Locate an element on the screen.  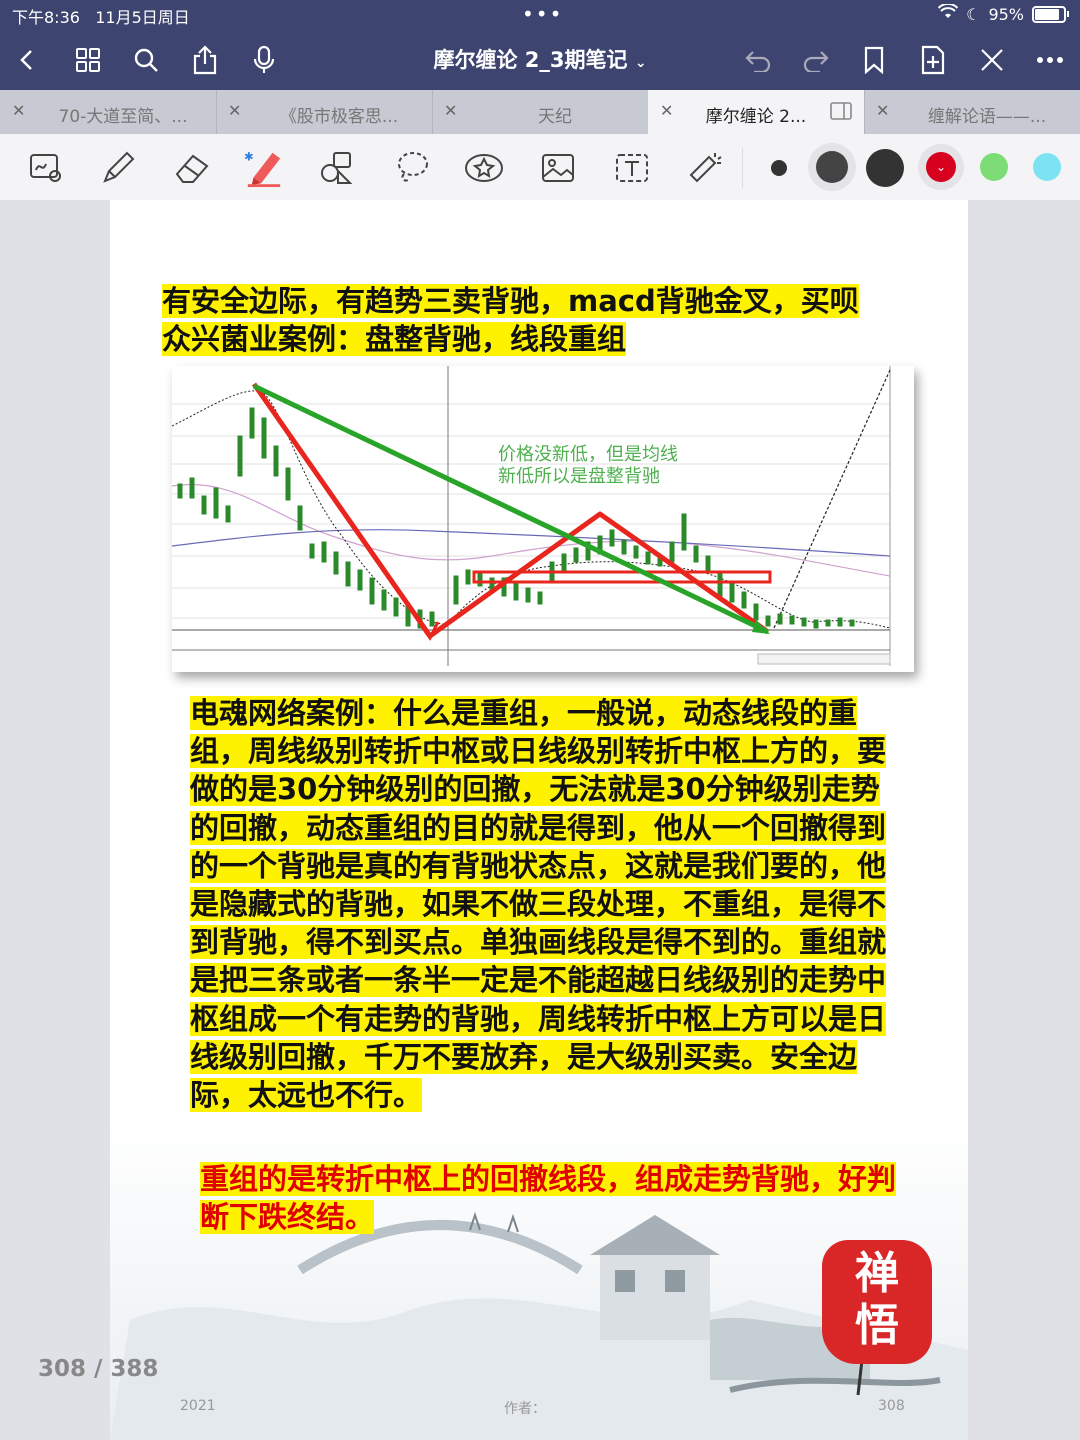
wifi-icon is located at coordinates (948, 13).